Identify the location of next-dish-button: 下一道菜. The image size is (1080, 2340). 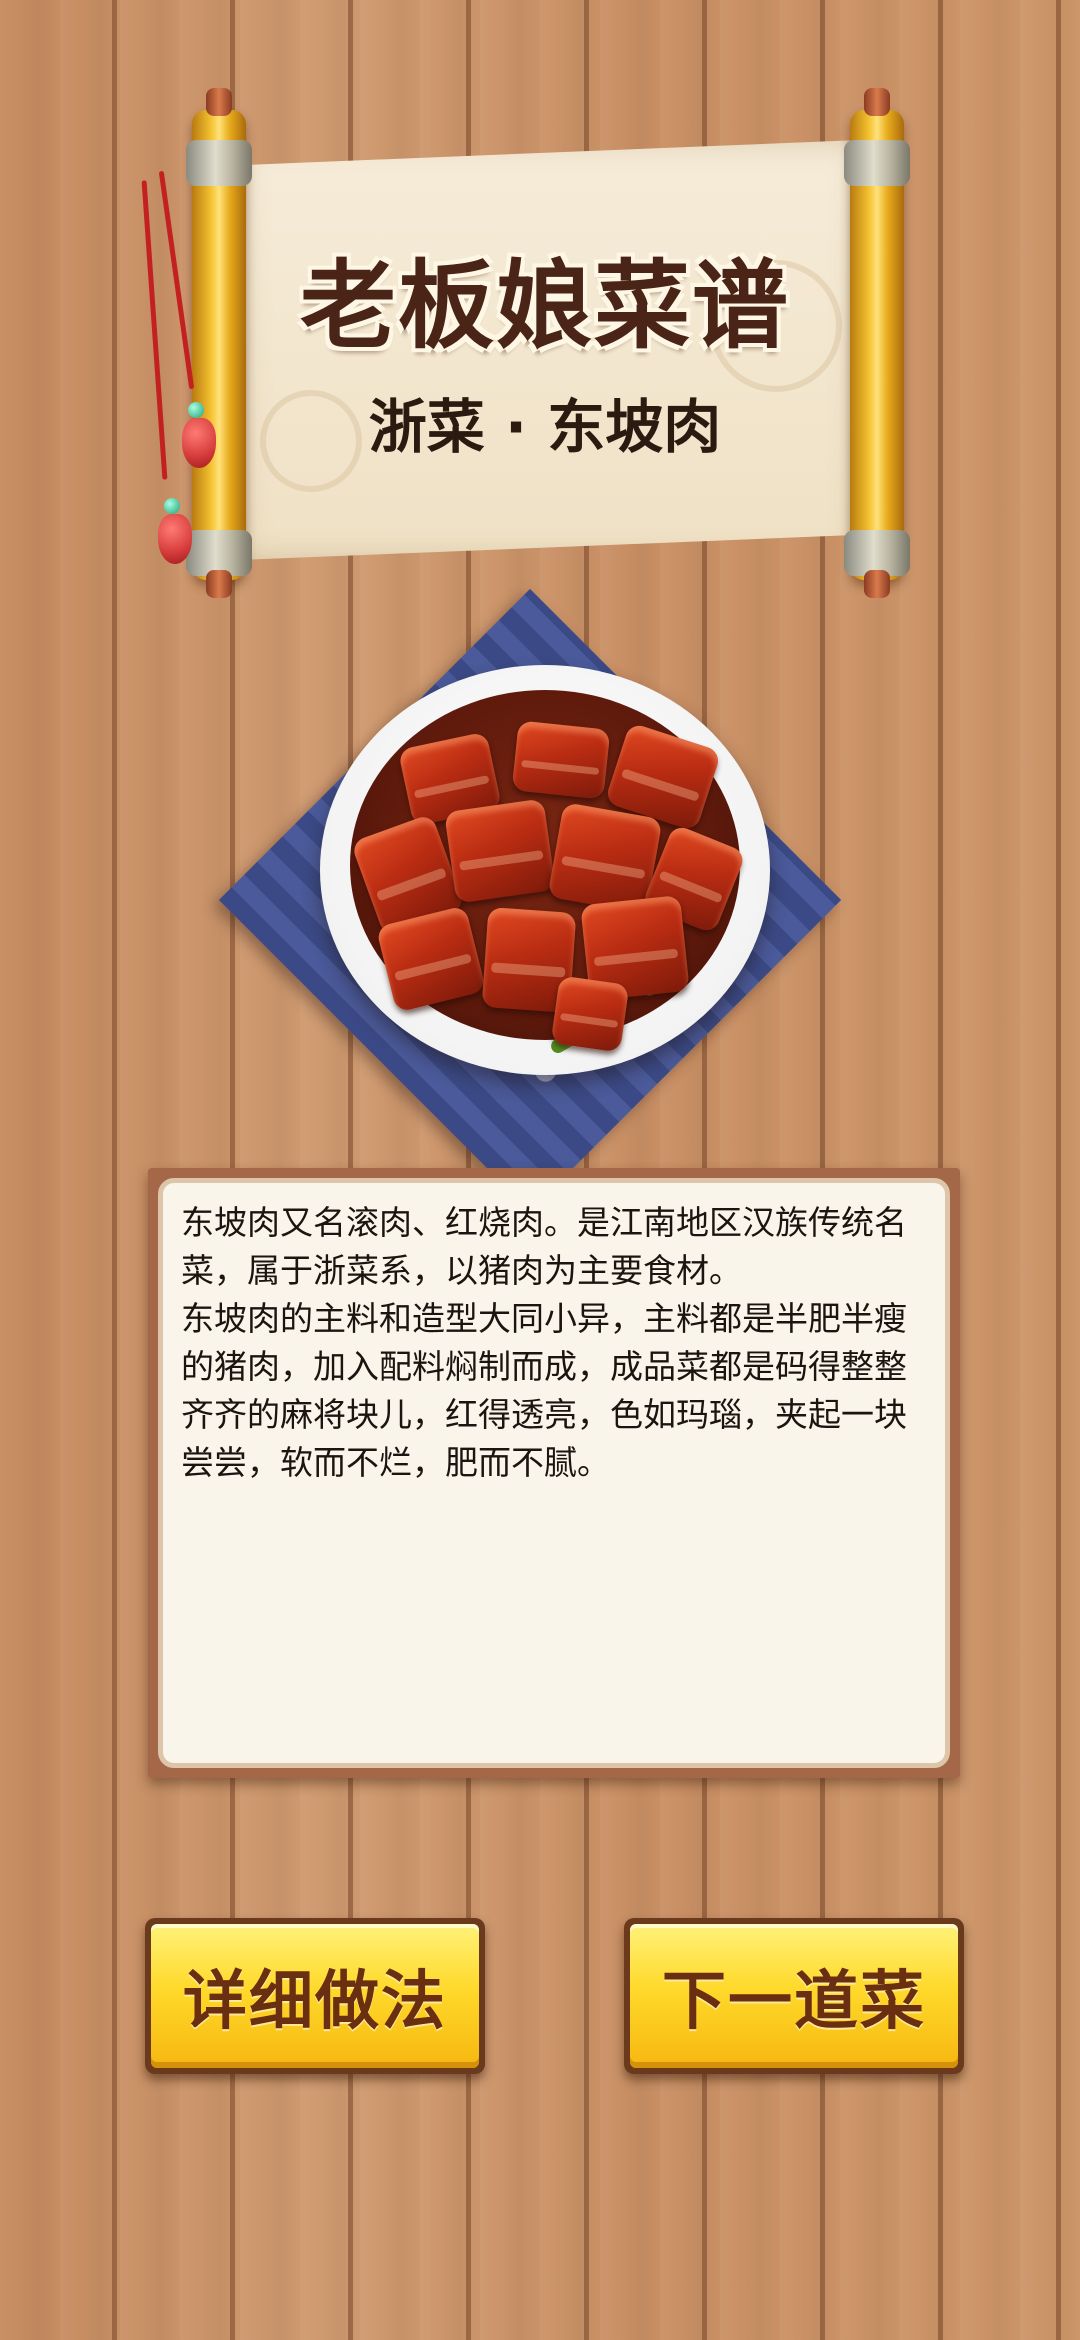
(794, 1996).